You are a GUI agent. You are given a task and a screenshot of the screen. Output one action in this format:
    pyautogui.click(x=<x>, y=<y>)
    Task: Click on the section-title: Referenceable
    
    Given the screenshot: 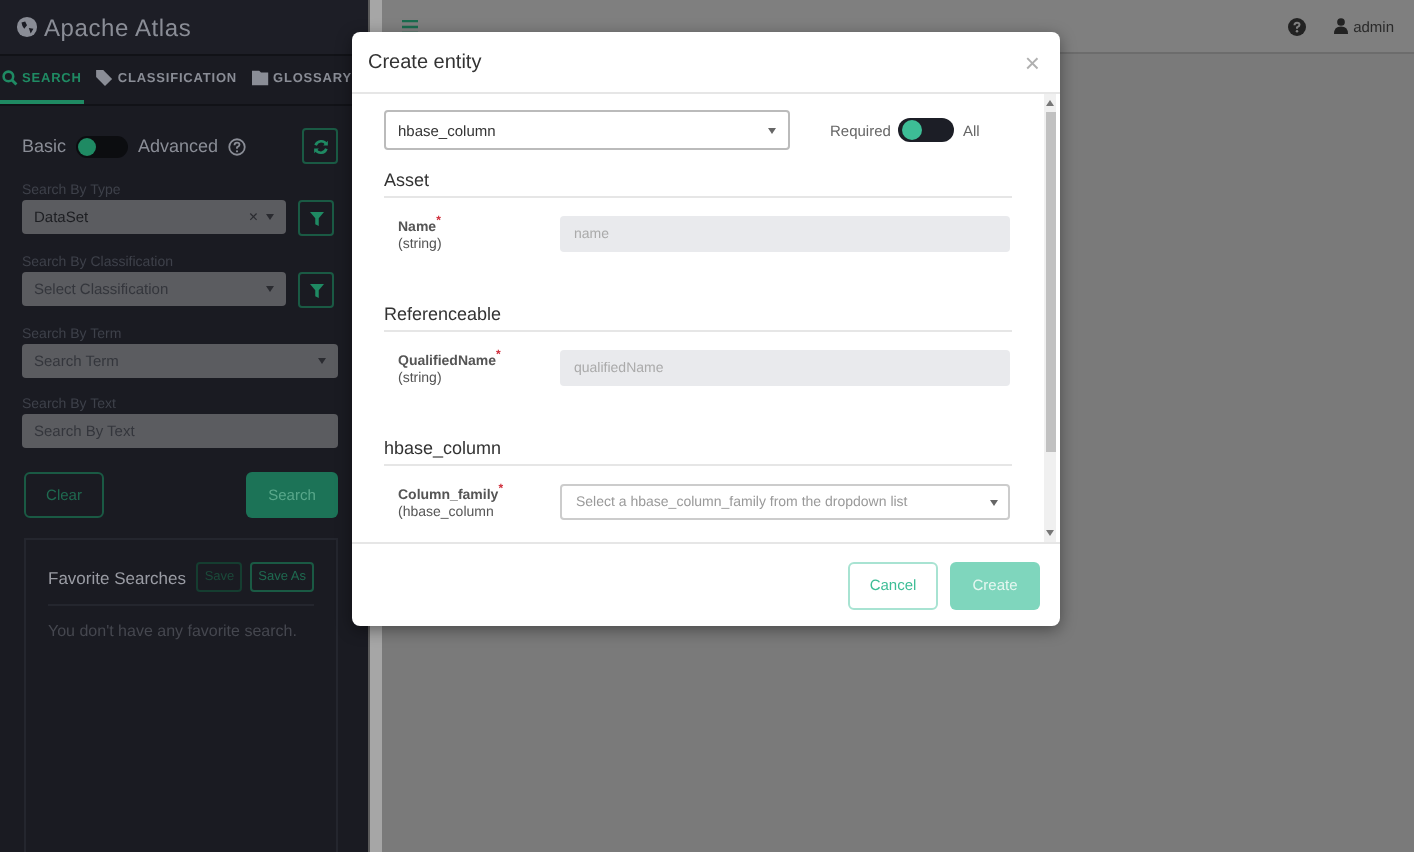 What is the action you would take?
    pyautogui.click(x=698, y=318)
    